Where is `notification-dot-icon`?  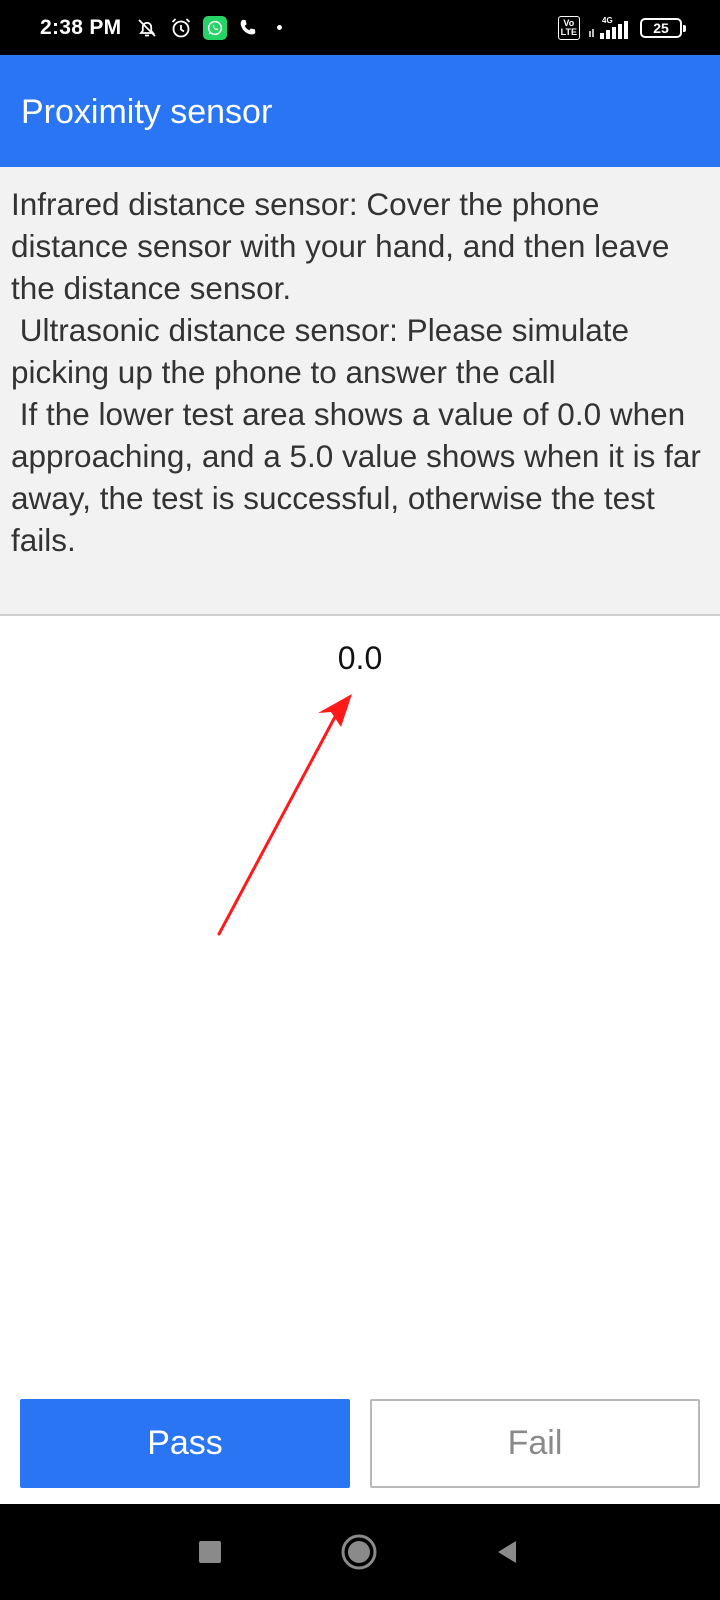 notification-dot-icon is located at coordinates (280, 27).